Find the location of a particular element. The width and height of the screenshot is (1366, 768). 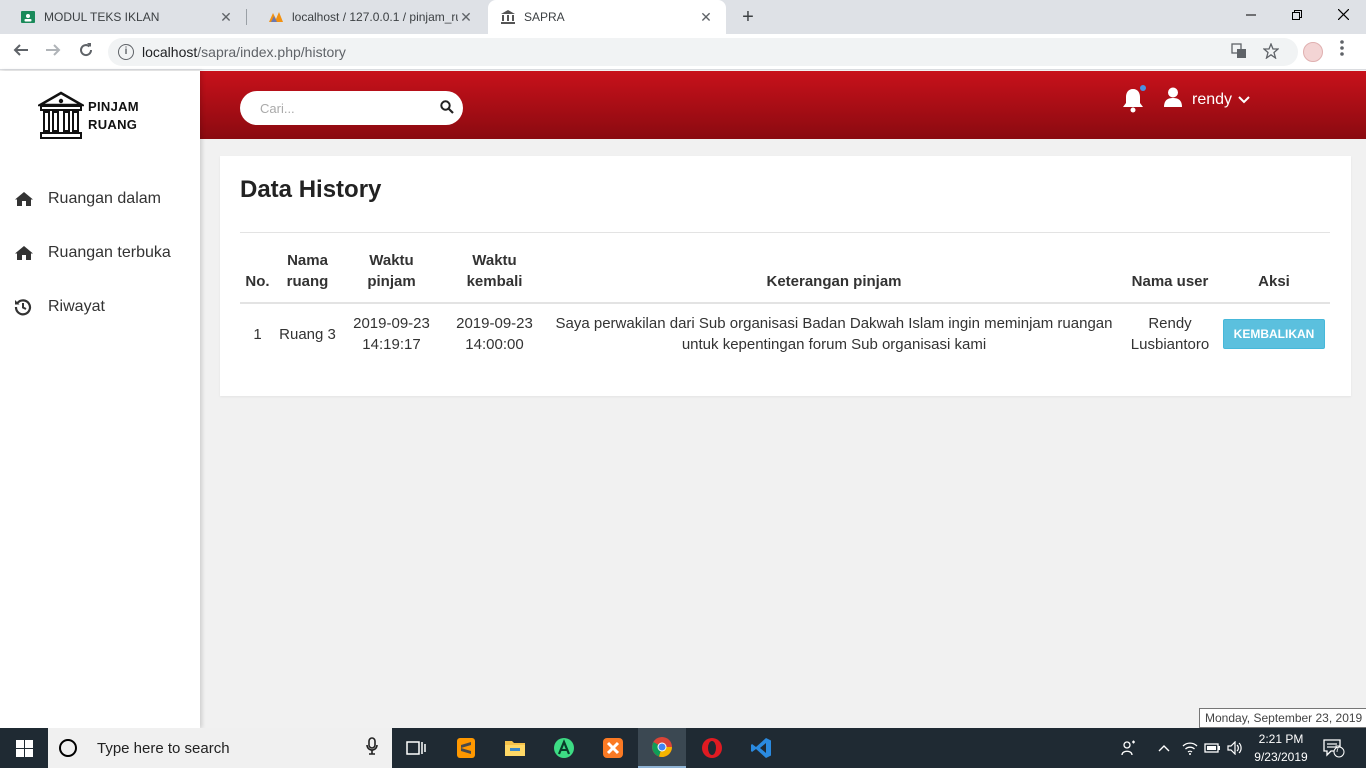

minimize-icon is located at coordinates (1251, 15).